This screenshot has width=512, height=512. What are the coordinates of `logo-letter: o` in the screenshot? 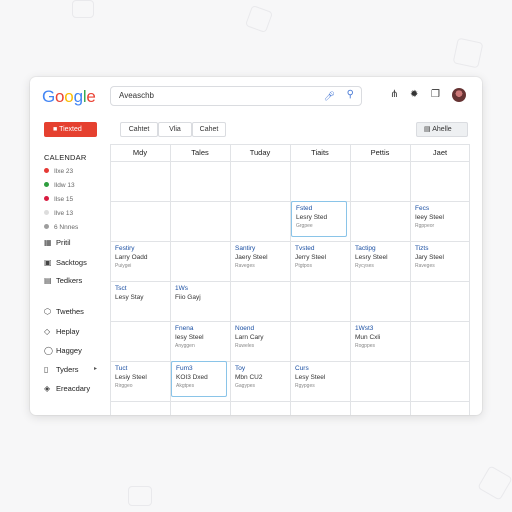 It's located at (60, 96).